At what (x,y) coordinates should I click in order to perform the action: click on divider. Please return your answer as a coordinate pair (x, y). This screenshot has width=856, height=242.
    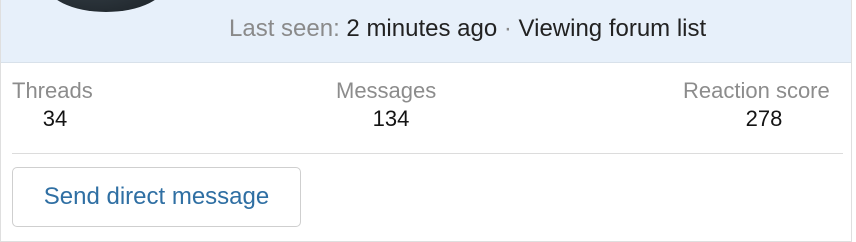
    Looking at the image, I should click on (427, 153).